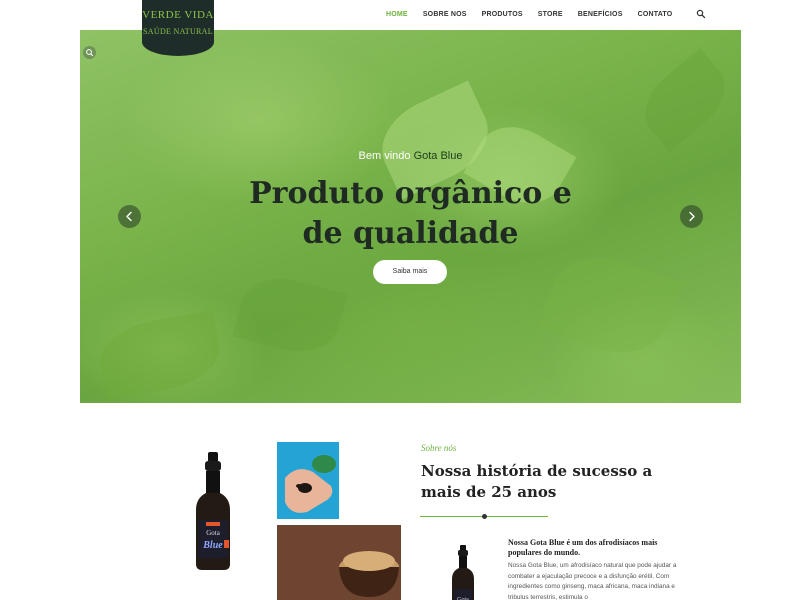  Describe the element at coordinates (397, 14) in the screenshot. I see `nav-item-home: HOME` at that location.